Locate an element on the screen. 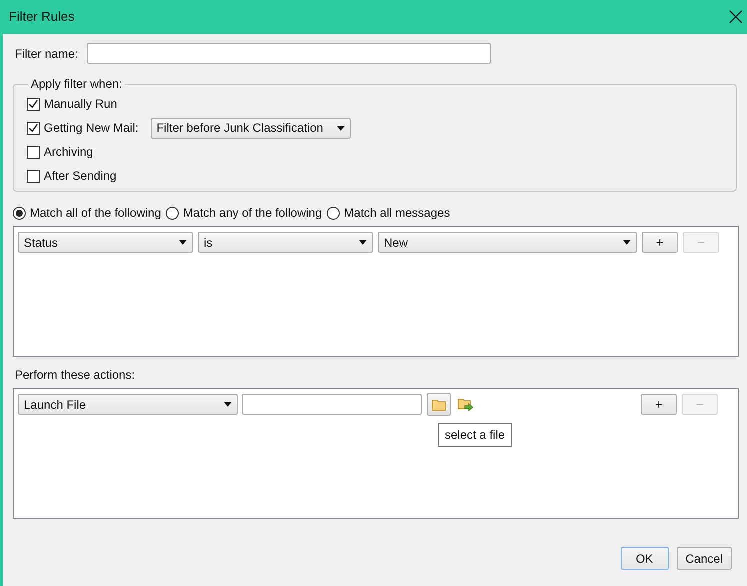 The width and height of the screenshot is (747, 586). action-dropdown: Launch File is located at coordinates (128, 404).